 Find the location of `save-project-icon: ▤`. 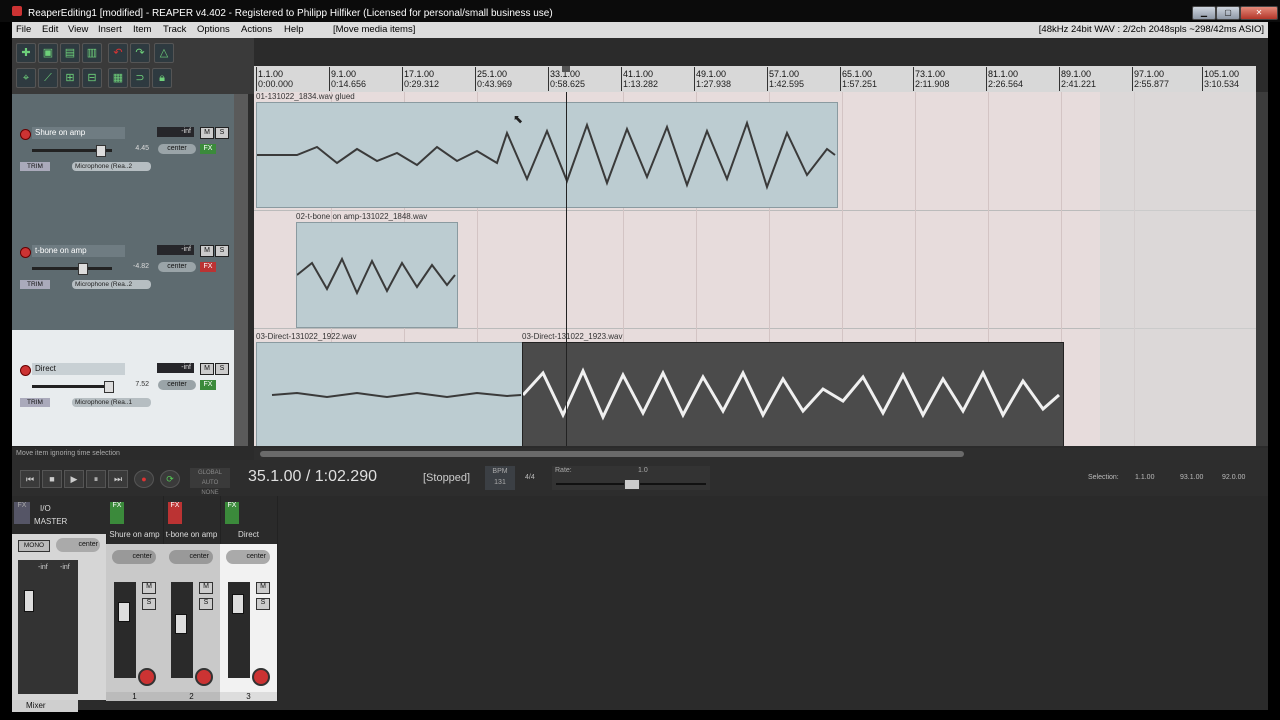

save-project-icon: ▤ is located at coordinates (70, 53).